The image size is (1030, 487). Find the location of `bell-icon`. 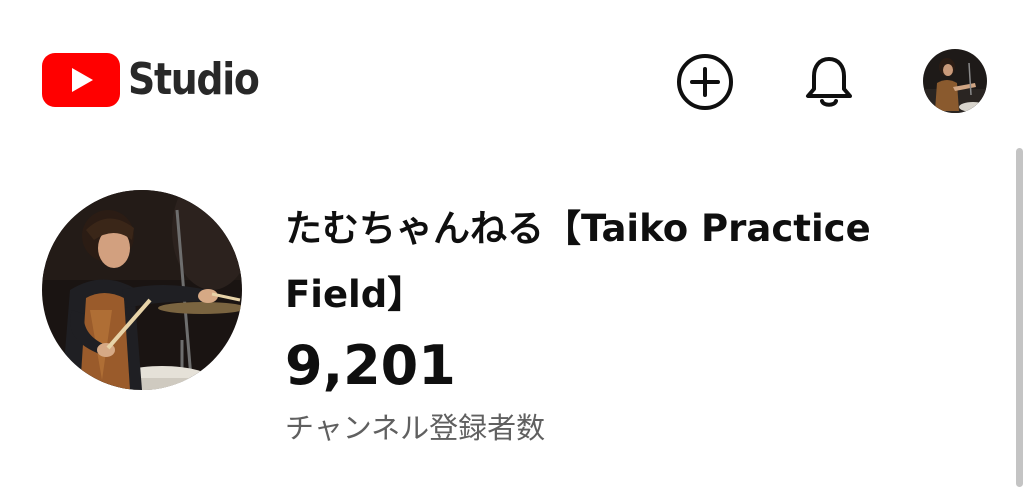

bell-icon is located at coordinates (829, 82).